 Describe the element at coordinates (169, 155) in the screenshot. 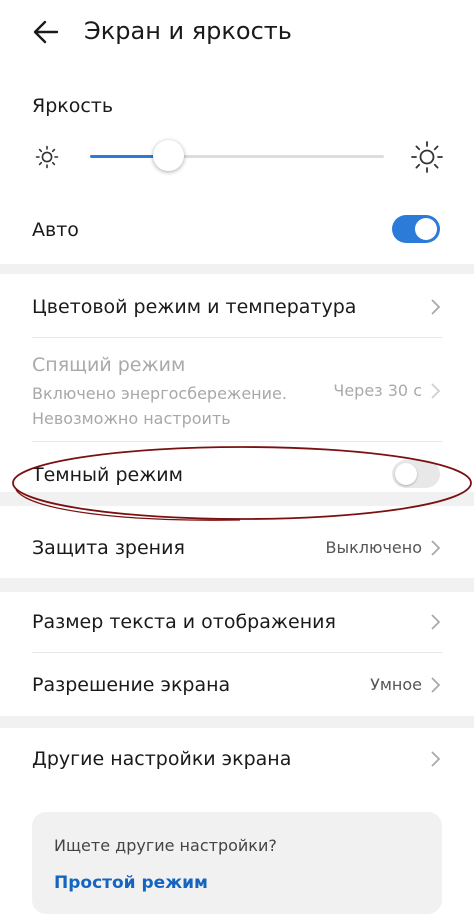

I see `brightness-slider-thumb` at that location.